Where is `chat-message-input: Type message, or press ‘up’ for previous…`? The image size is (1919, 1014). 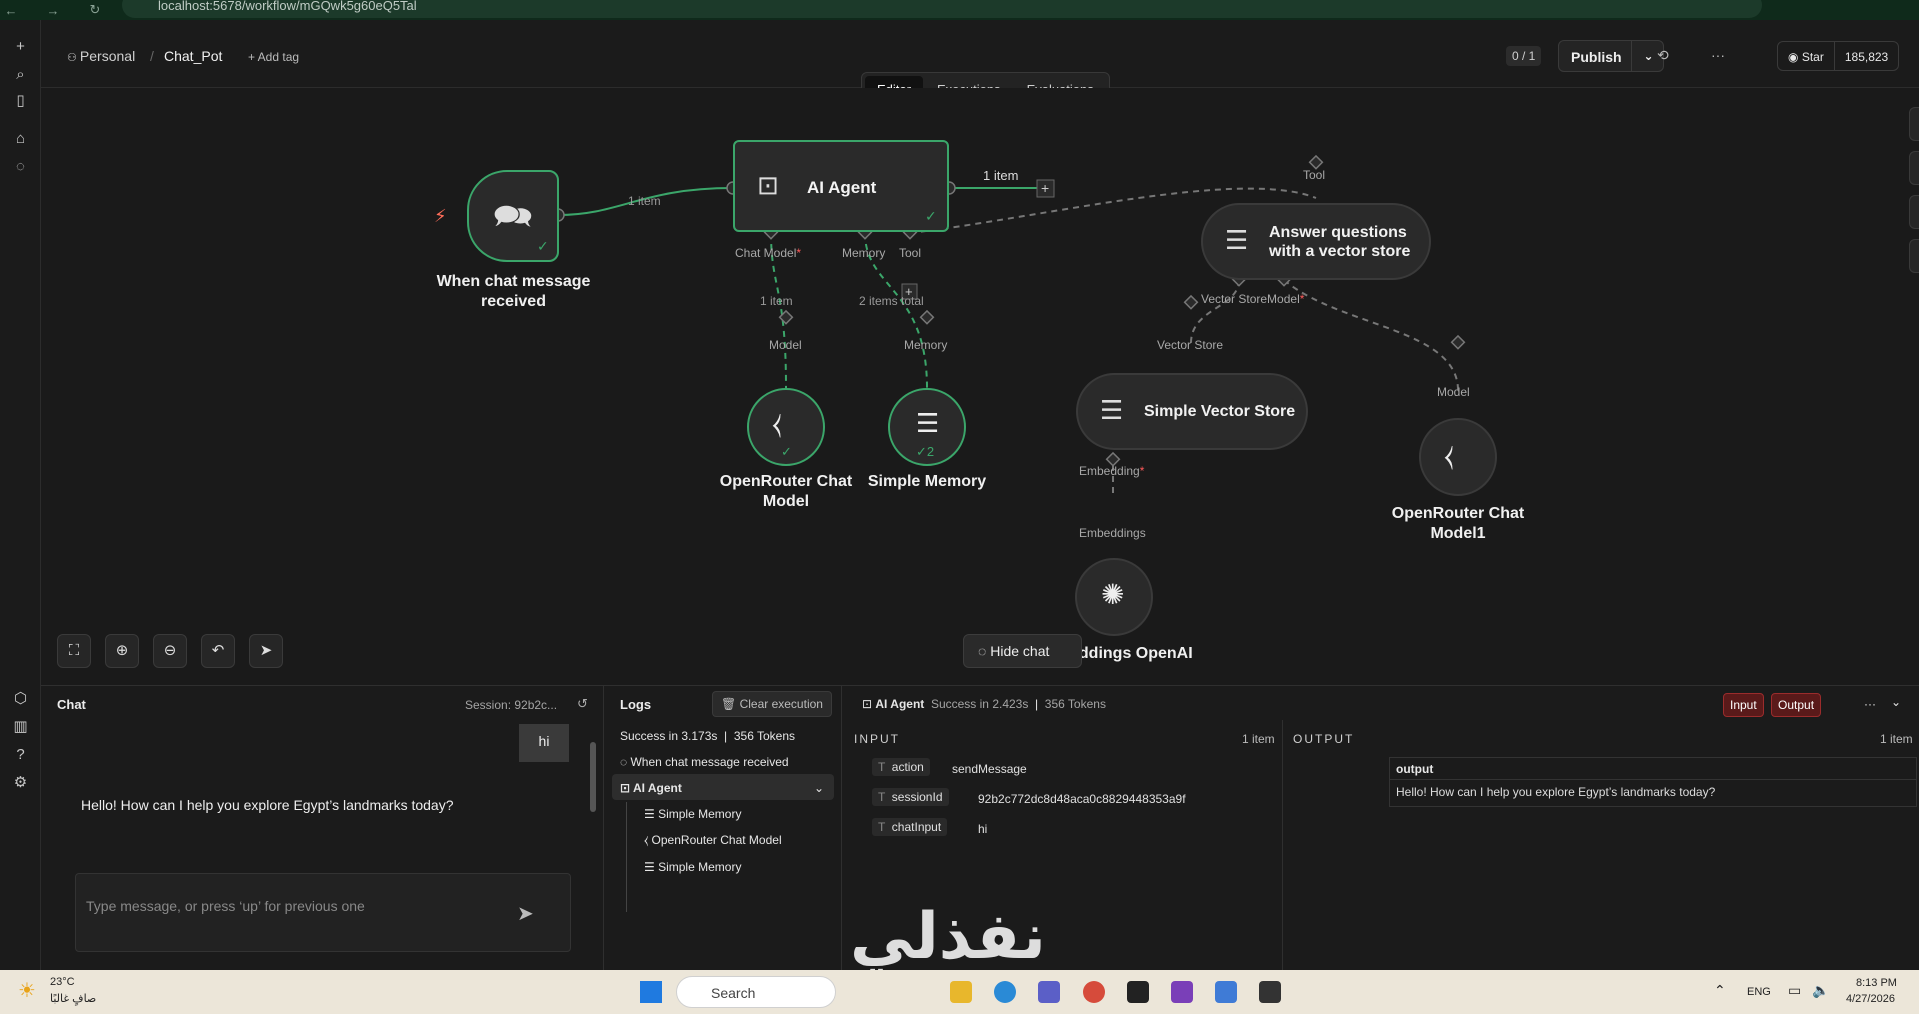 chat-message-input: Type message, or press ‘up’ for previous… is located at coordinates (323, 912).